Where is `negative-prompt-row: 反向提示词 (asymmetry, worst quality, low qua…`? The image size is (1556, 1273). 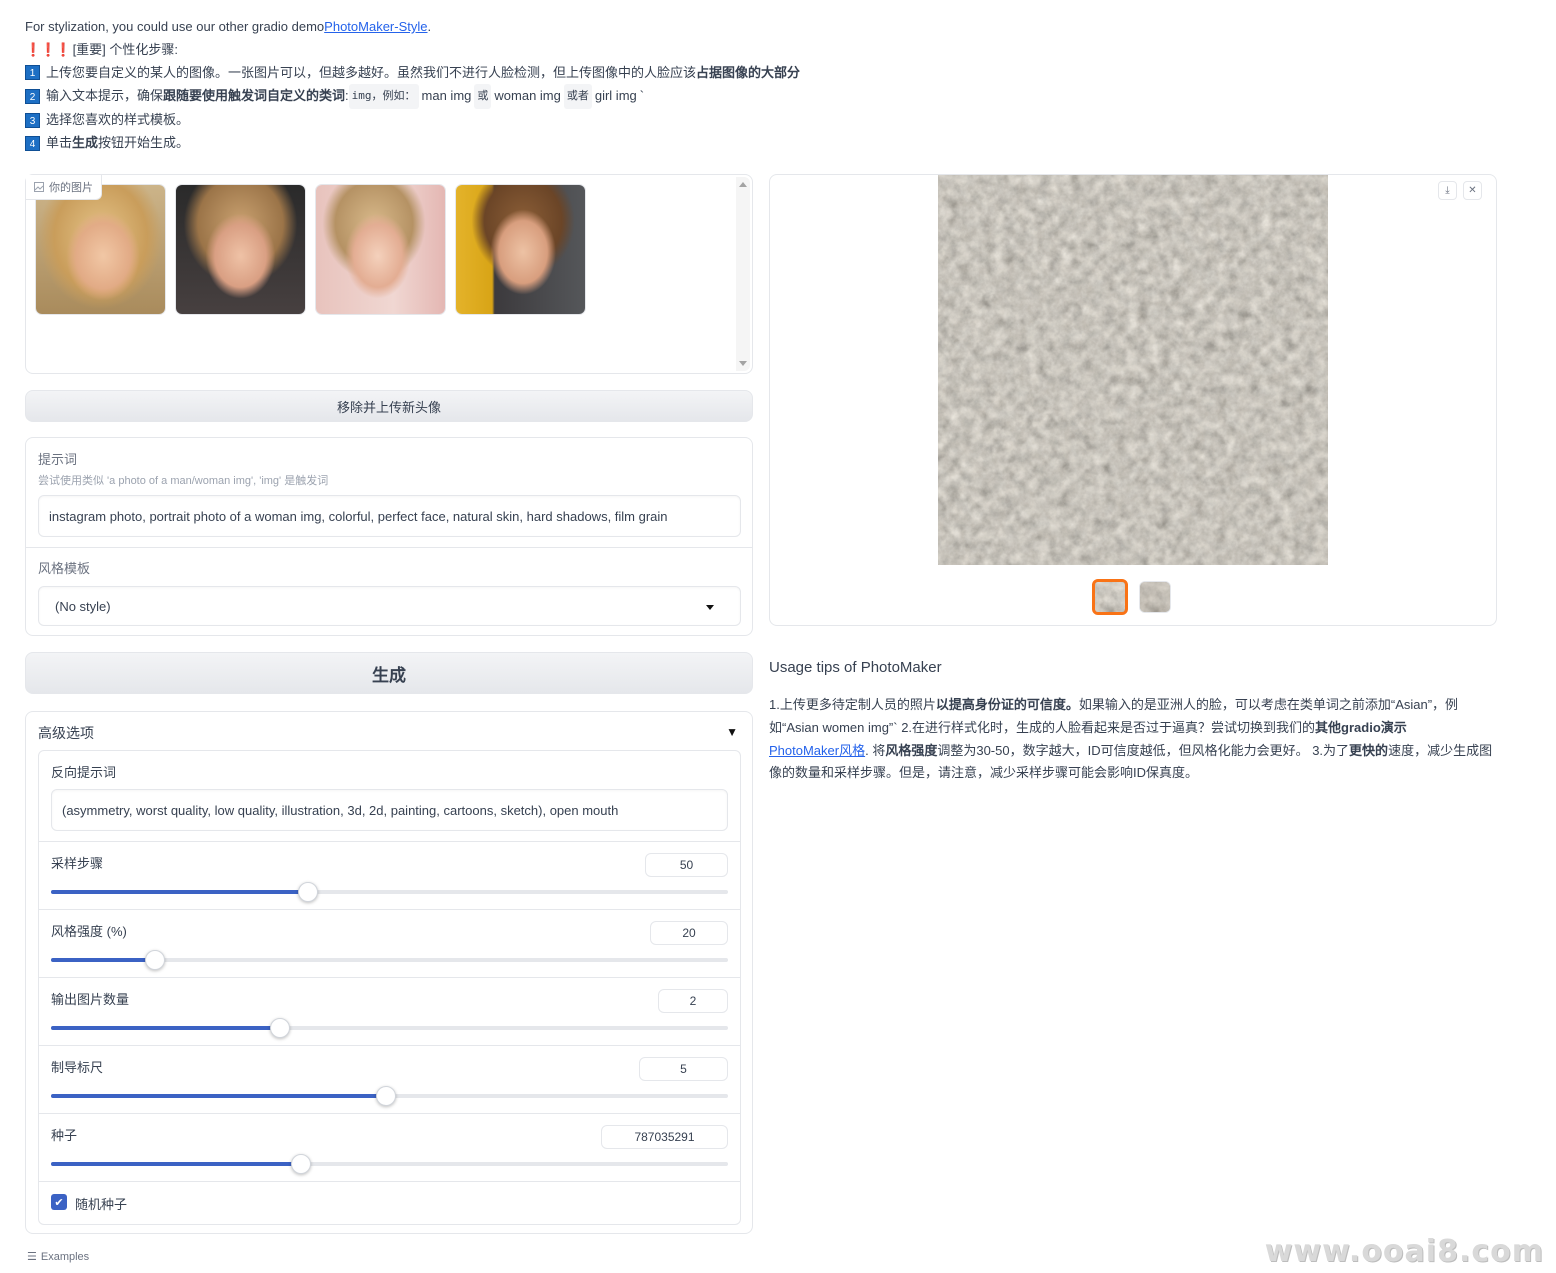 negative-prompt-row: 反向提示词 (asymmetry, worst quality, low qua… is located at coordinates (389, 796).